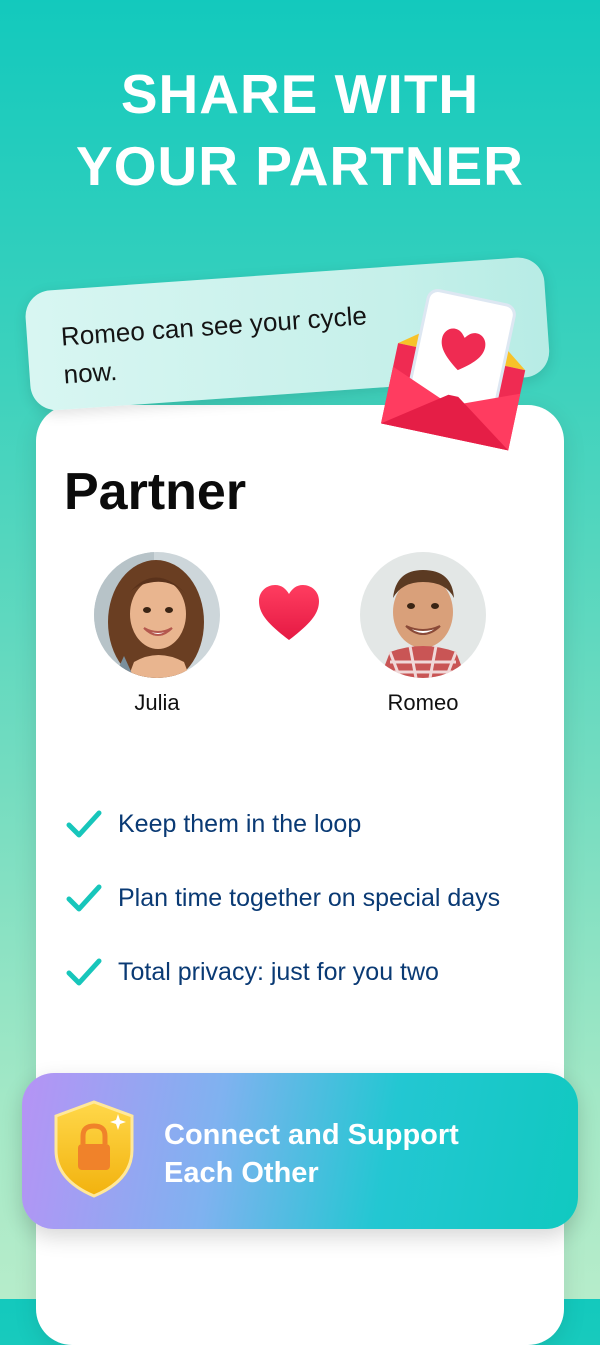 This screenshot has height=1345, width=600. I want to click on banner-text: Connect and Support Each Other, so click(354, 1154).